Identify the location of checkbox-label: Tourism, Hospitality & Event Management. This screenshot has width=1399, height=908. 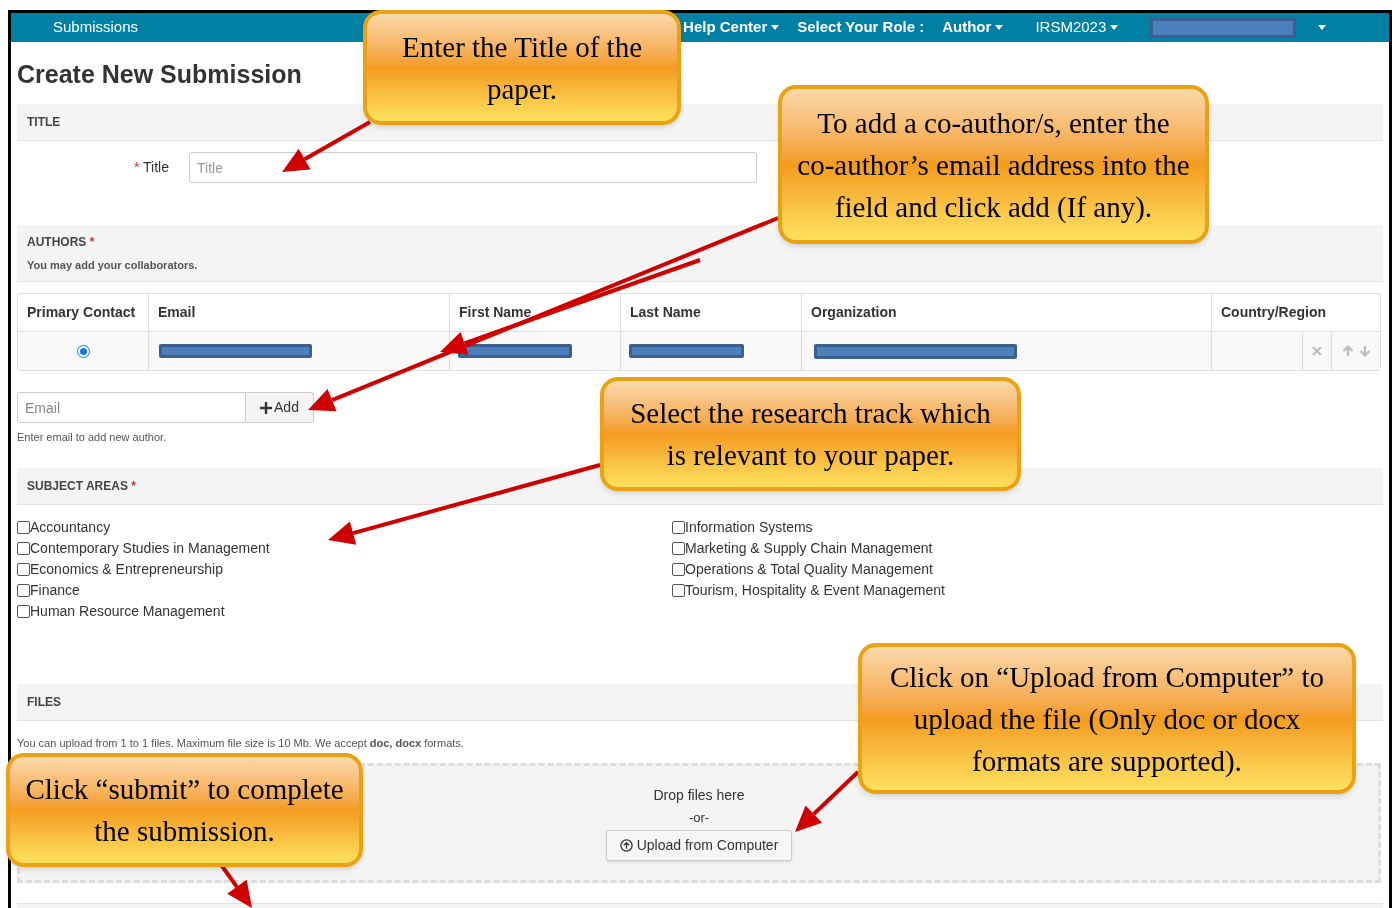
(815, 590).